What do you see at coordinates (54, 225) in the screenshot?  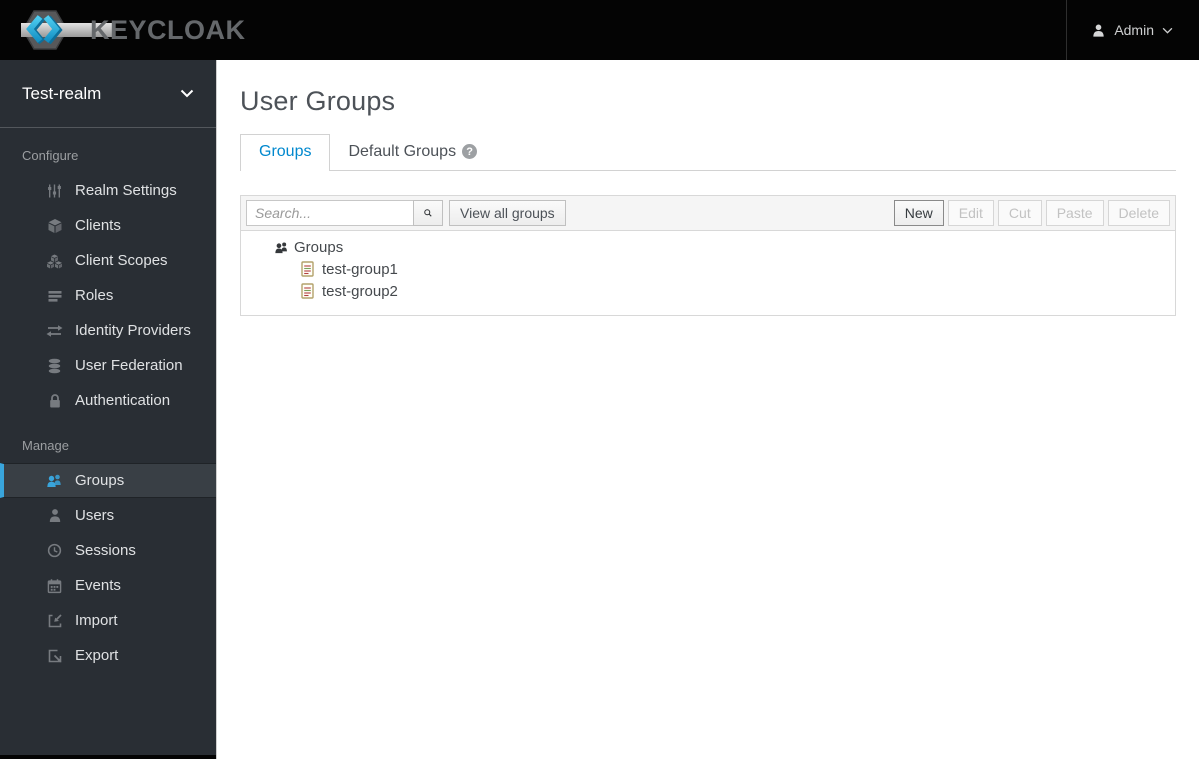 I see `cube-icon` at bounding box center [54, 225].